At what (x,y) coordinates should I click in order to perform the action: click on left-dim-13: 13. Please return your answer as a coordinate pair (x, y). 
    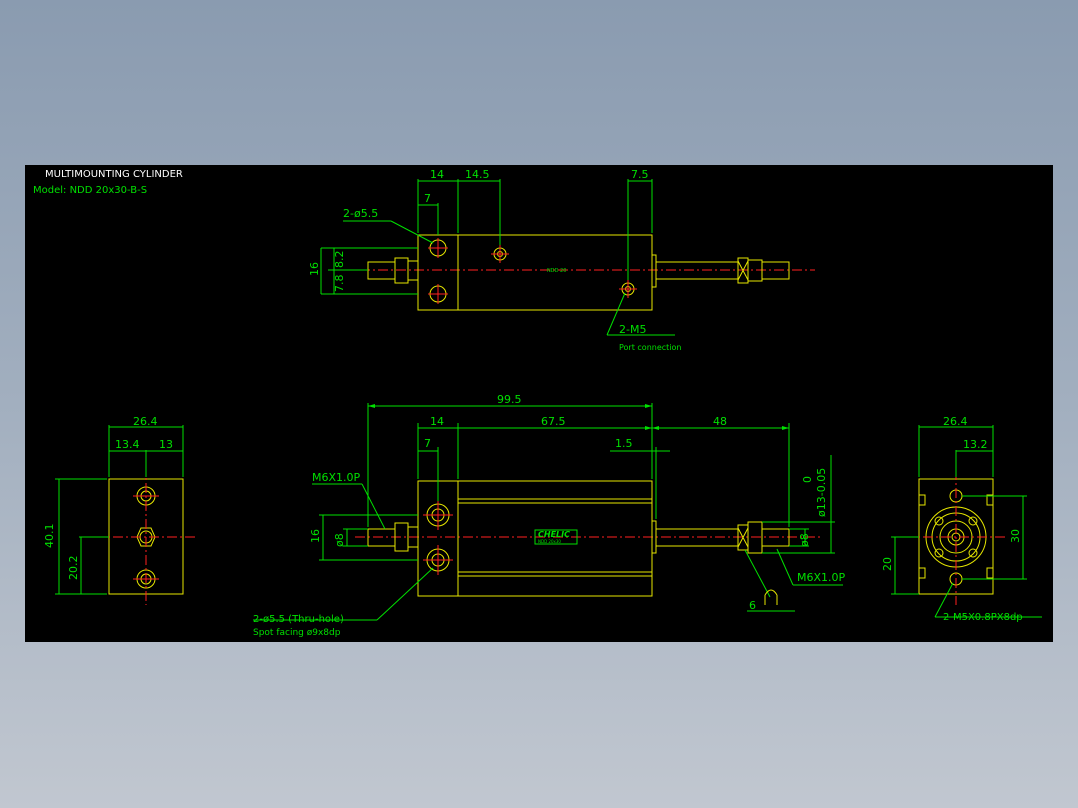
    Looking at the image, I should click on (166, 444).